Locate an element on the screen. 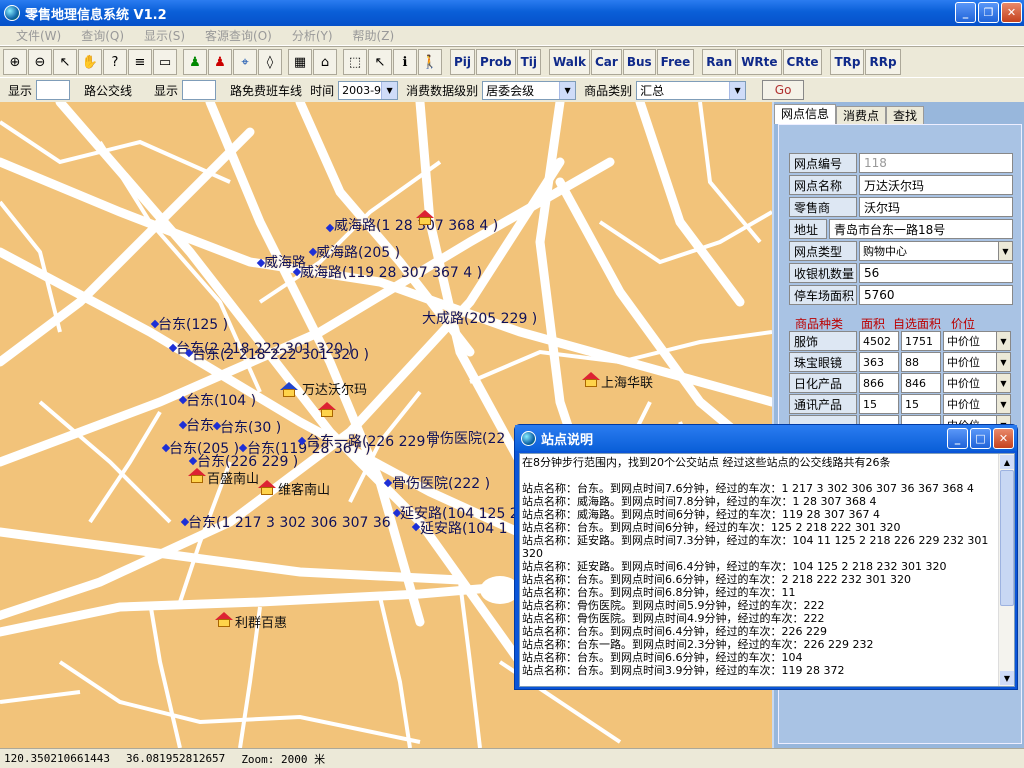 The width and height of the screenshot is (1024, 768). rrp-button: RRp is located at coordinates (883, 62).